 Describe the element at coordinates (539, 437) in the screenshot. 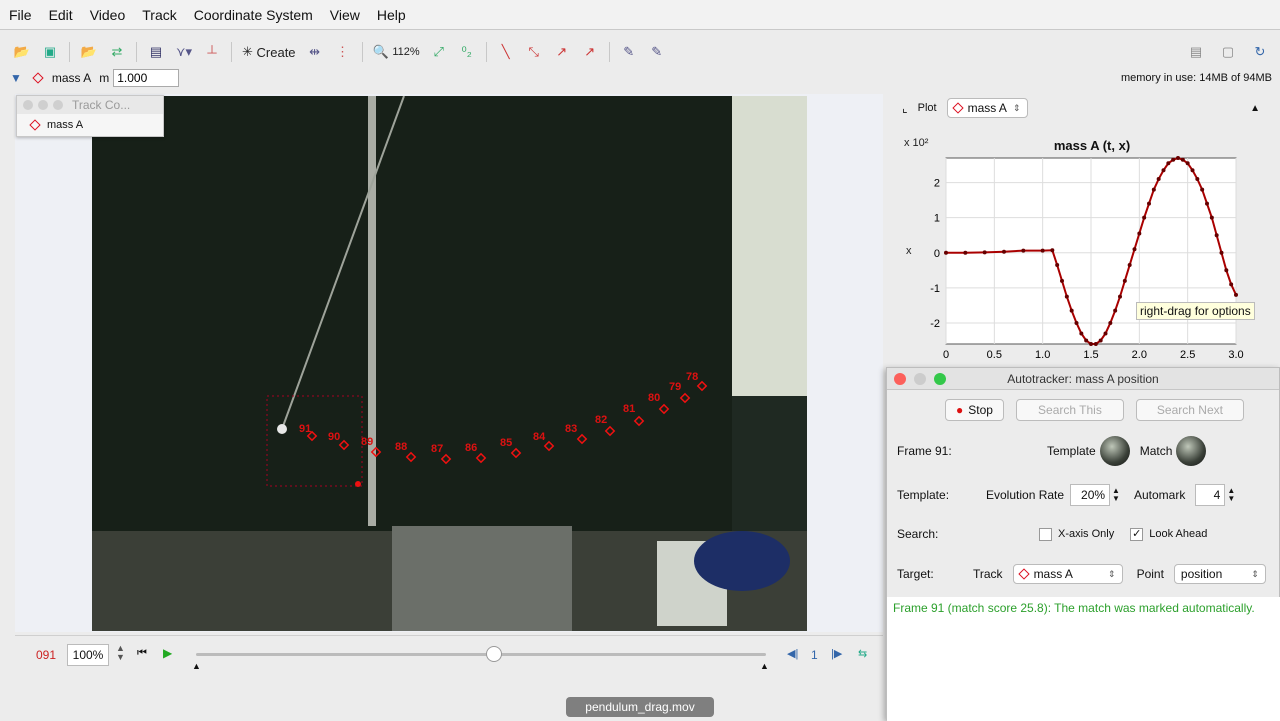

I see `frame-label-84: 84` at that location.